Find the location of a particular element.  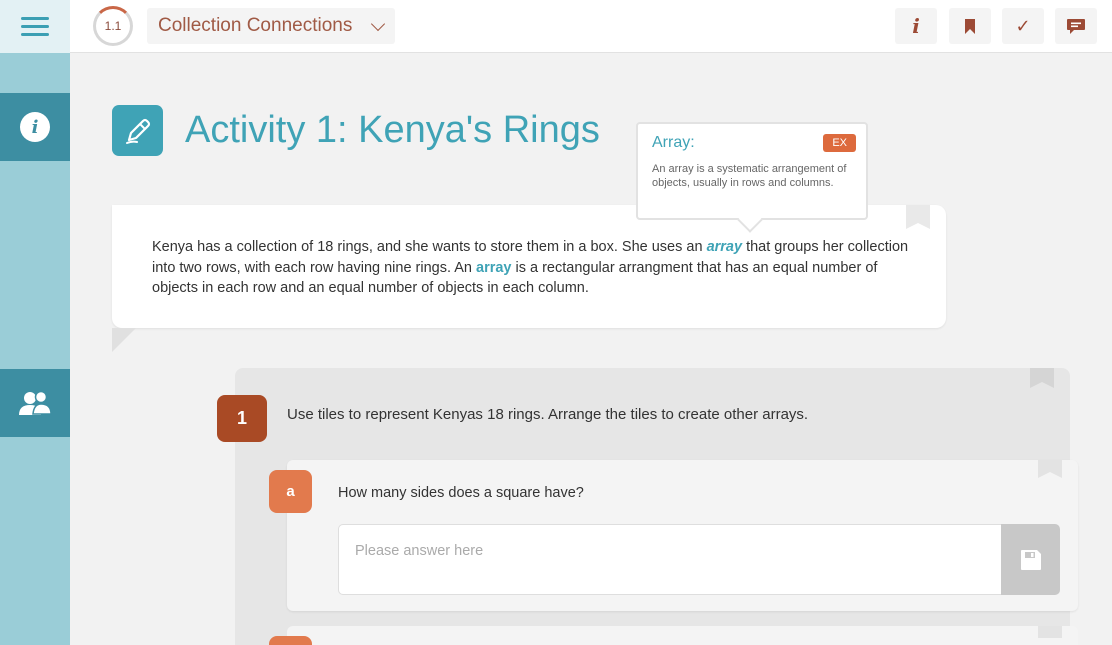

collection-dropdown: Collection Connections is located at coordinates (271, 26).